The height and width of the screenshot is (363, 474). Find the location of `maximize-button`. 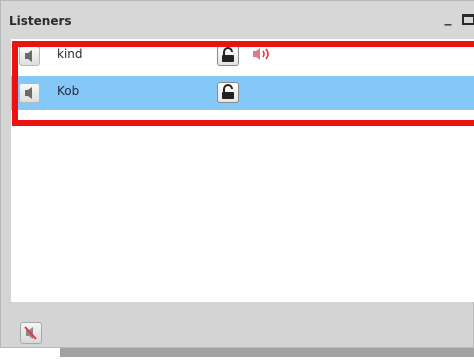

maximize-button is located at coordinates (468, 19).